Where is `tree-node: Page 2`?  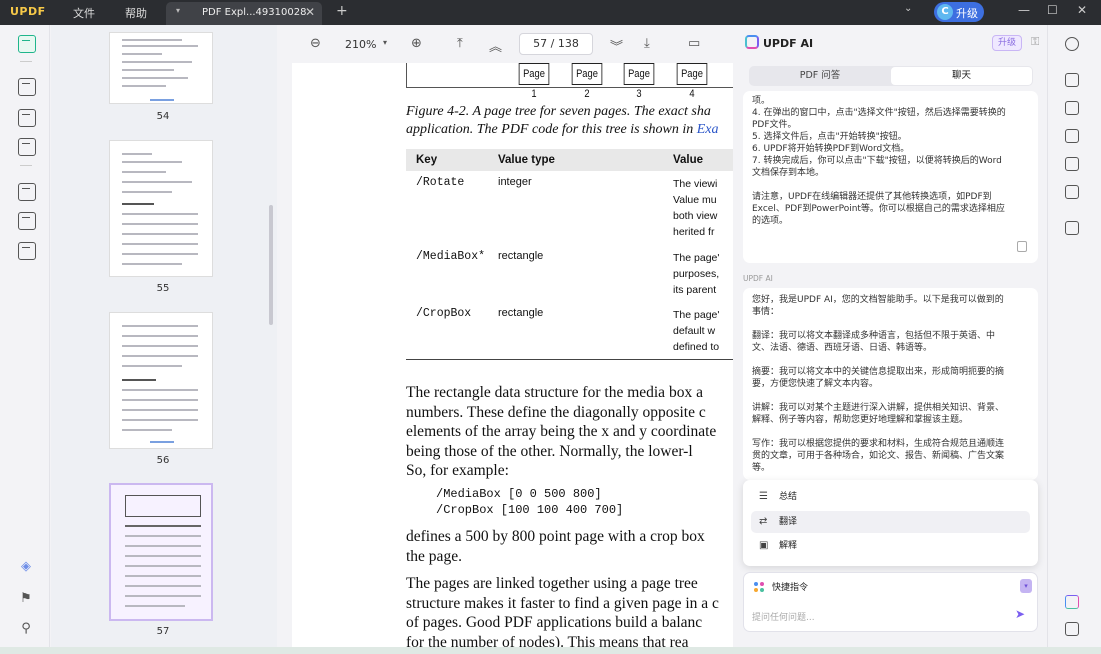
tree-node: Page 2 is located at coordinates (587, 81).